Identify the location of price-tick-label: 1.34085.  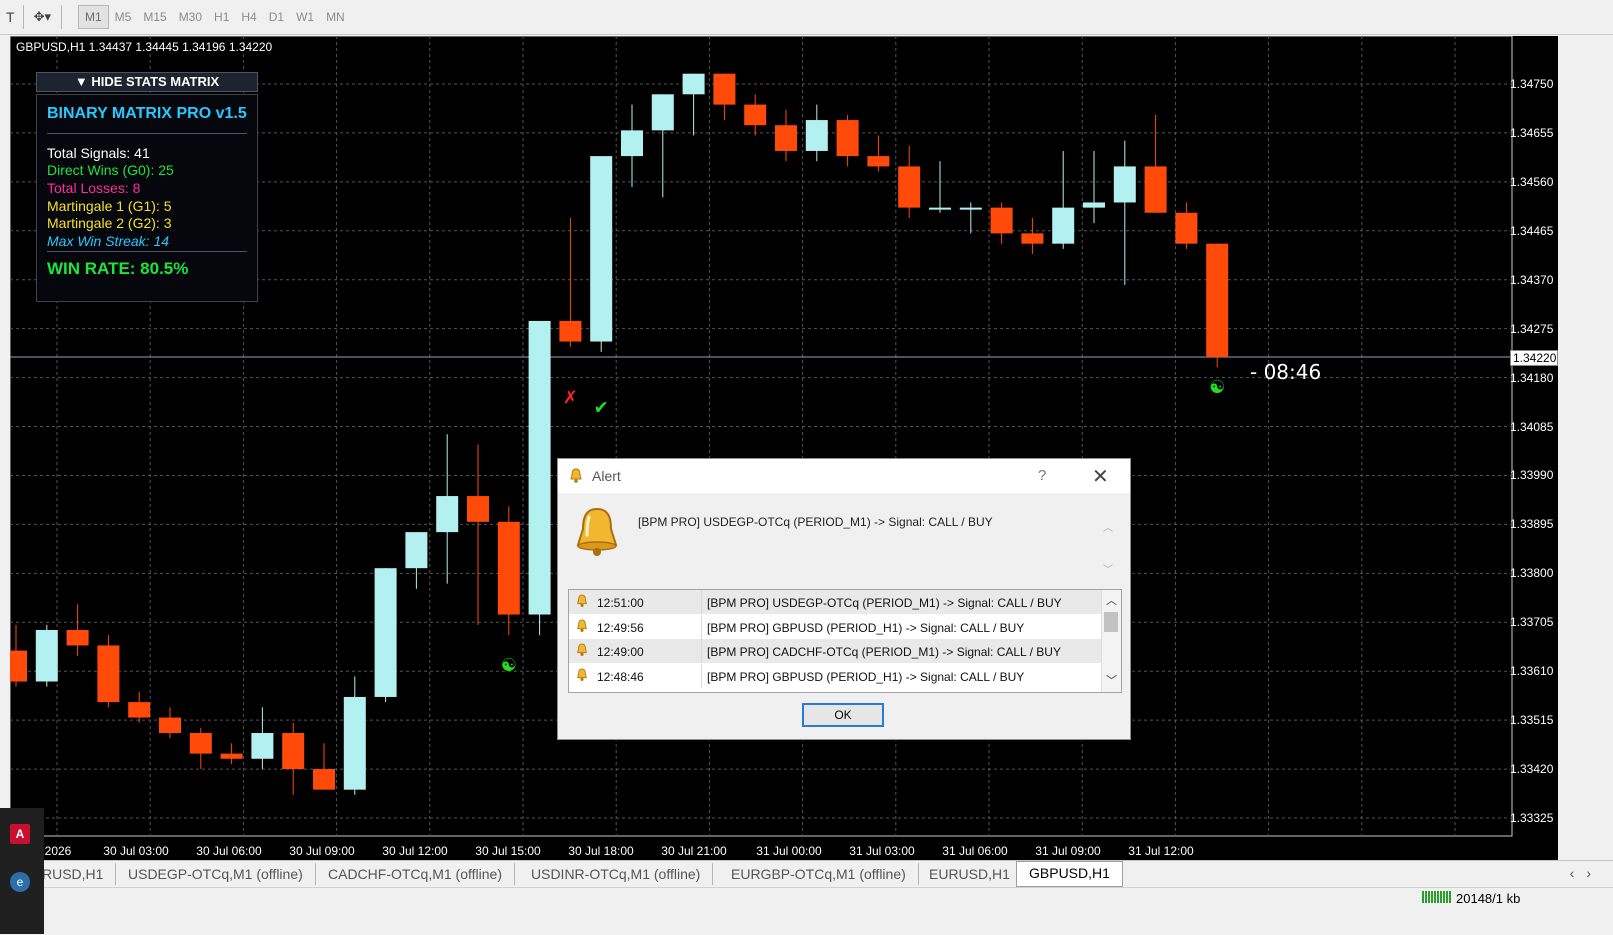
(1532, 426).